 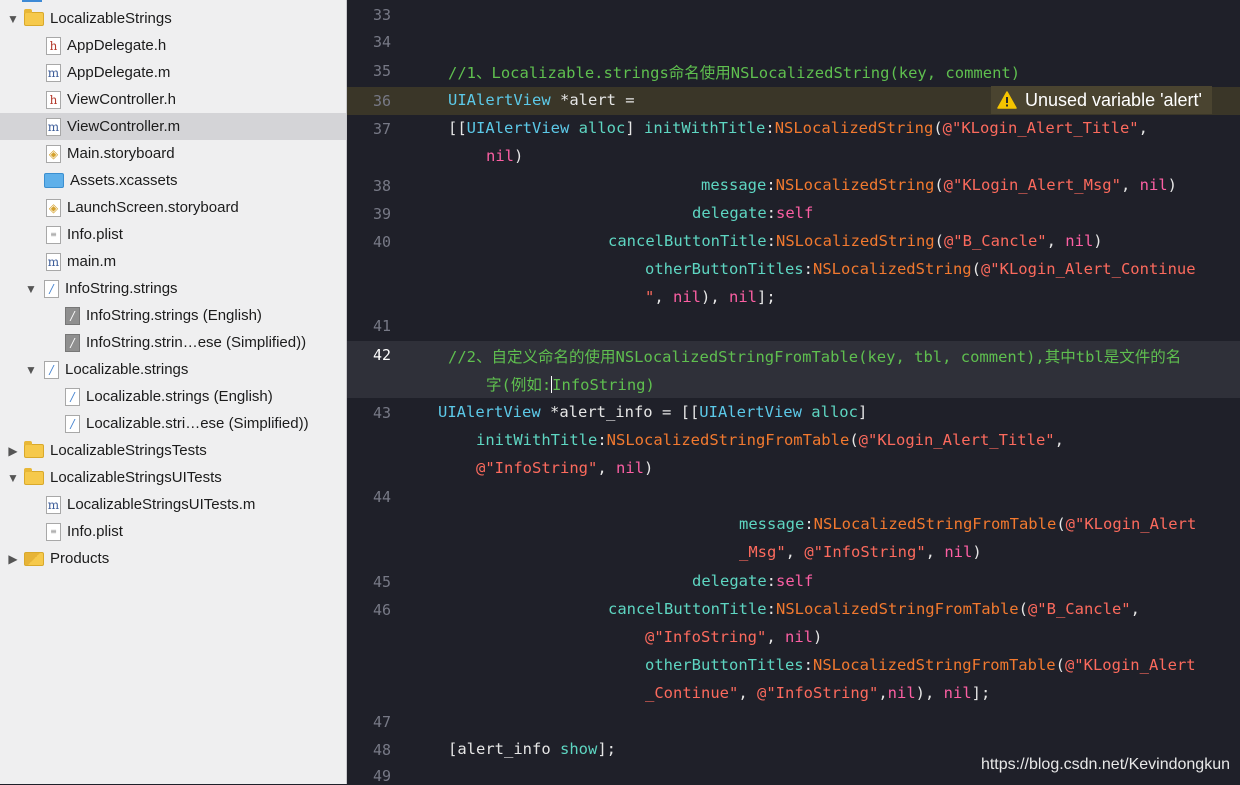 What do you see at coordinates (173, 477) in the screenshot?
I see `nav-item-uitests-folder: ▼ LocalizableStringsUITests` at bounding box center [173, 477].